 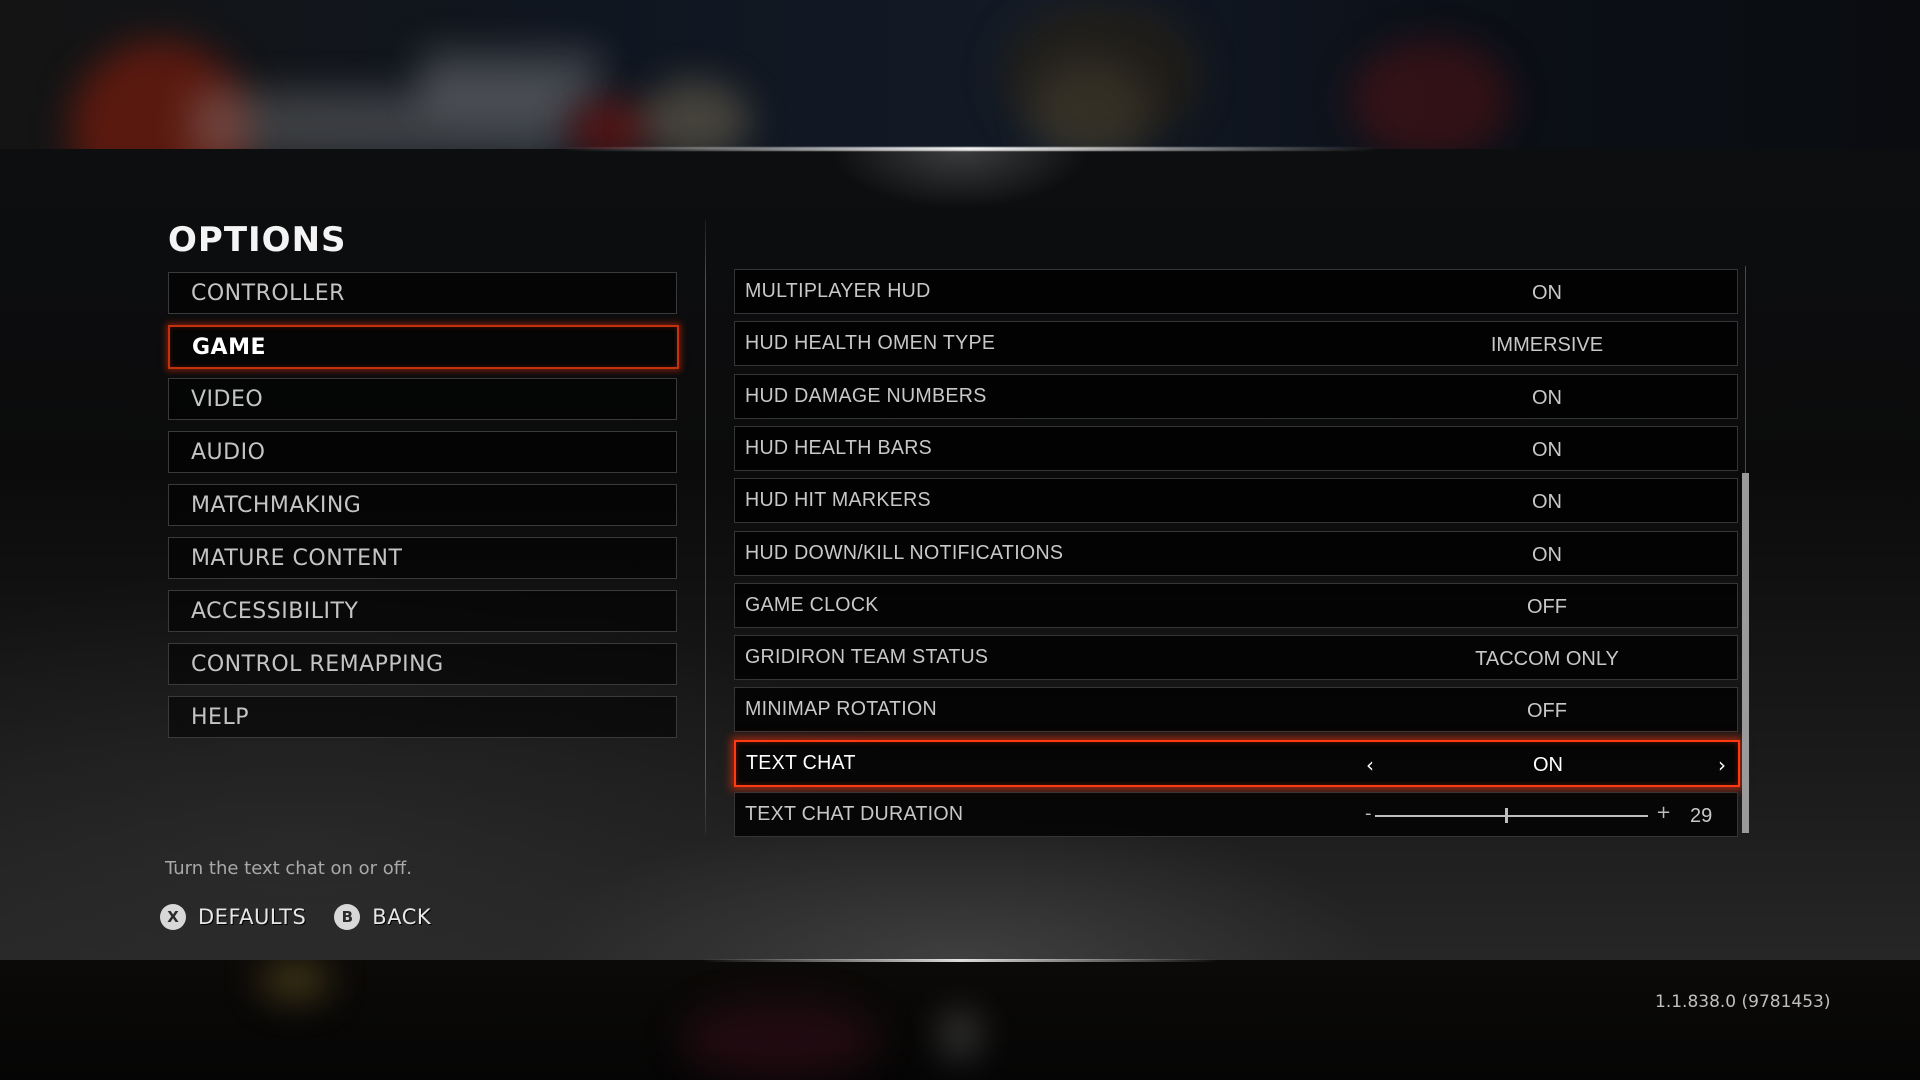 I want to click on scrollbar-thumb, so click(x=1745, y=652).